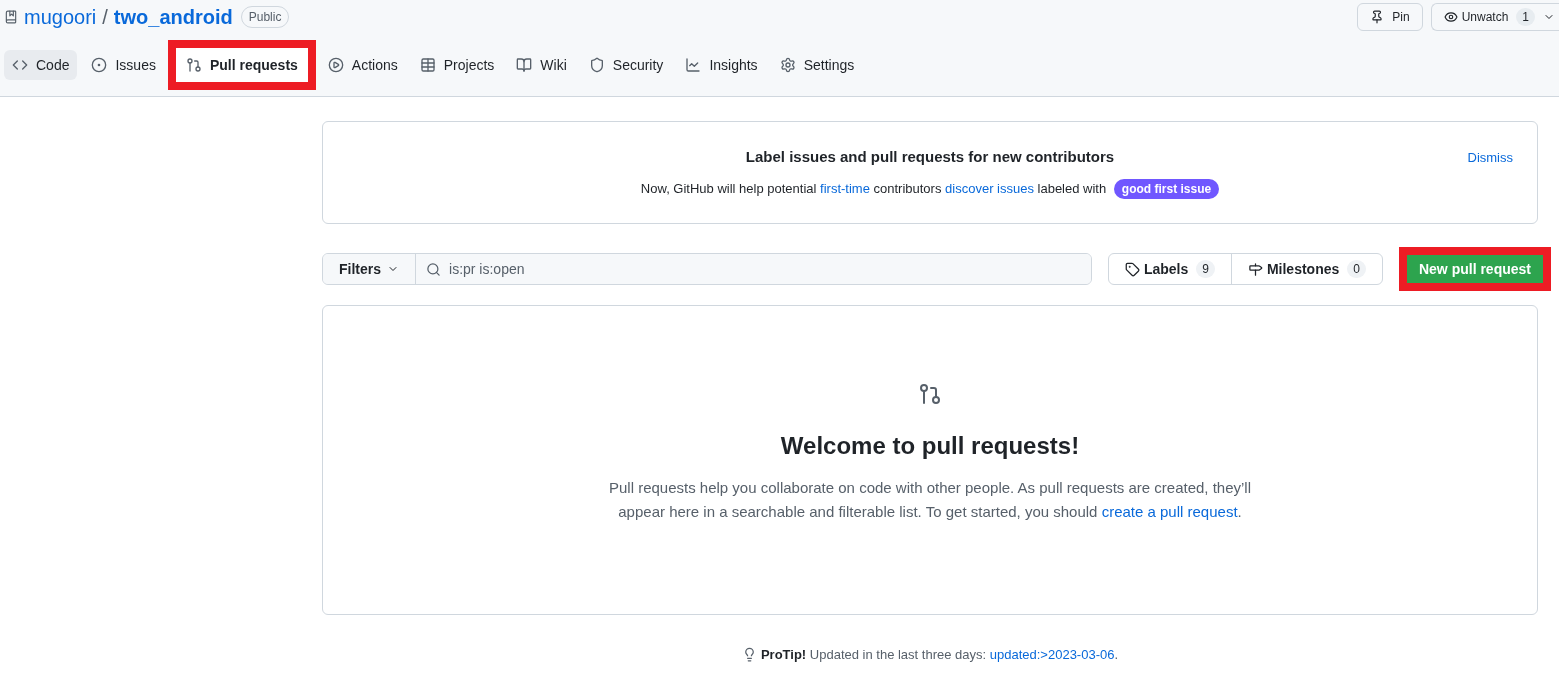 The width and height of the screenshot is (1559, 698). I want to click on nav-tab: Wiki, so click(541, 65).